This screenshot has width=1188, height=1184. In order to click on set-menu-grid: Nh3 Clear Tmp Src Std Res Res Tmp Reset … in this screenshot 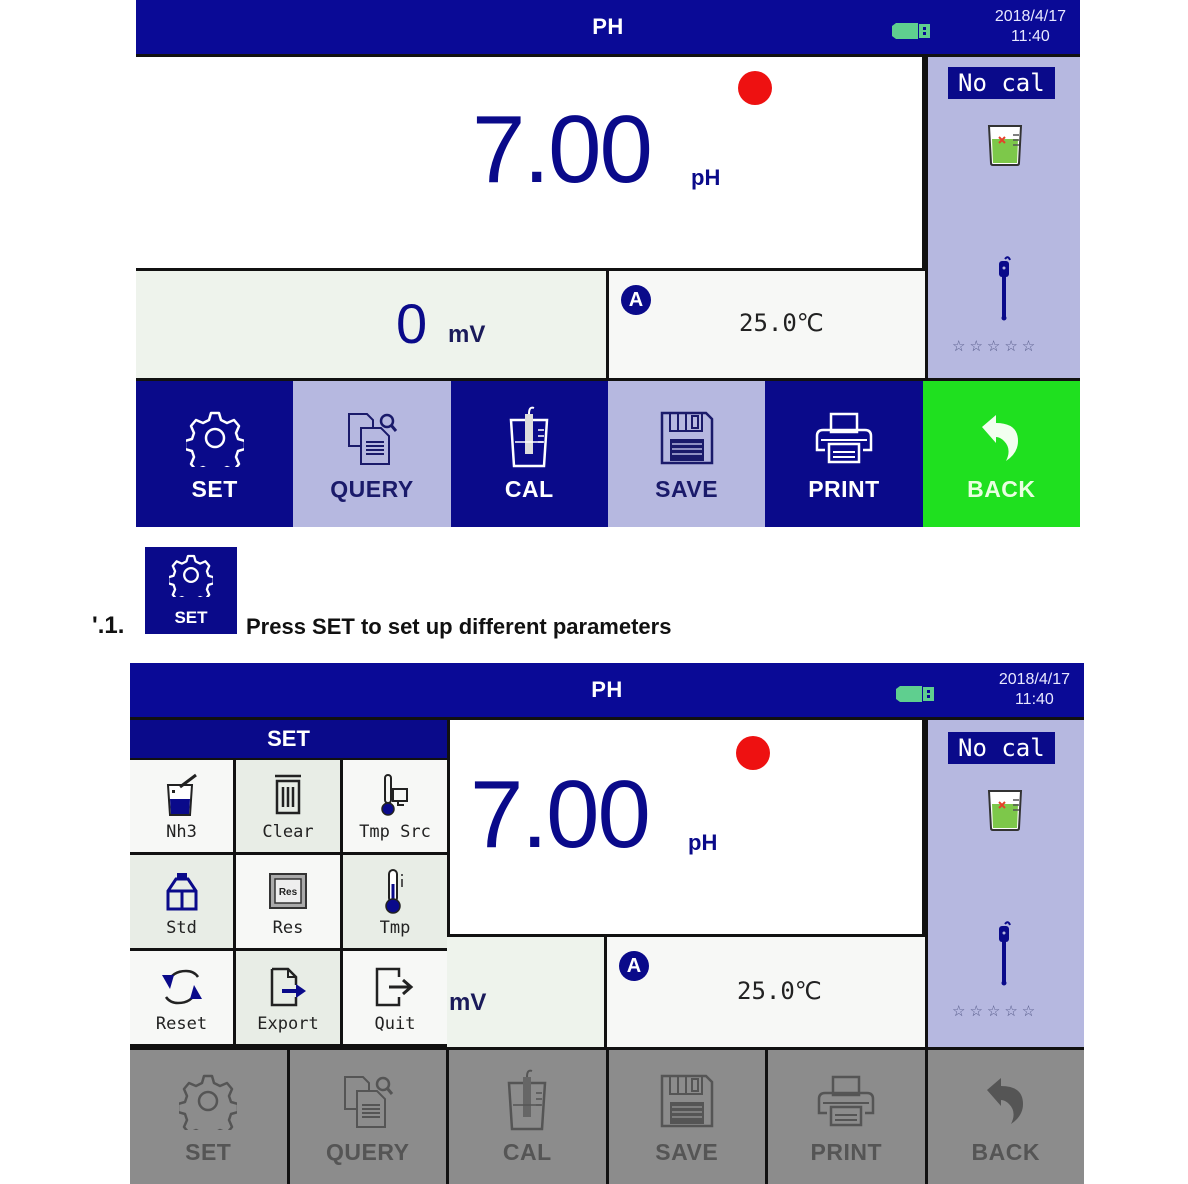, I will do `click(288, 902)`.